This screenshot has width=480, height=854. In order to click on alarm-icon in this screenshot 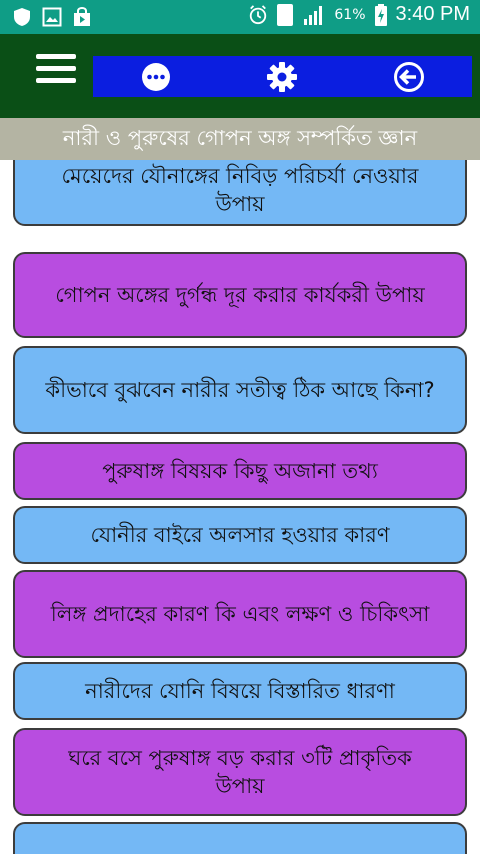, I will do `click(258, 15)`.